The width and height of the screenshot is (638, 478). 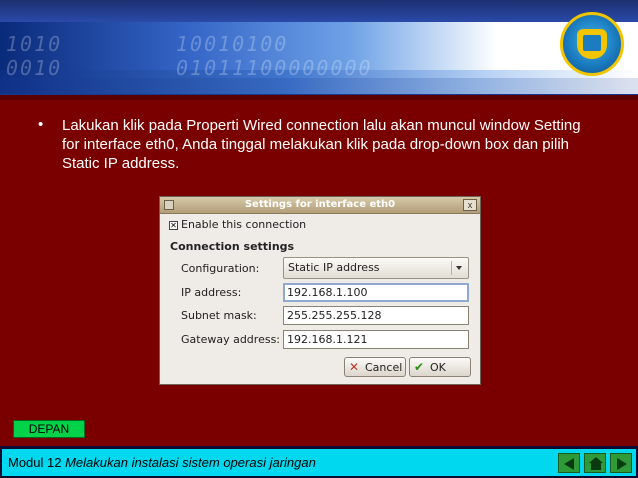 What do you see at coordinates (274, 68) in the screenshot?
I see `banner-binary-text: 01011100000000` at bounding box center [274, 68].